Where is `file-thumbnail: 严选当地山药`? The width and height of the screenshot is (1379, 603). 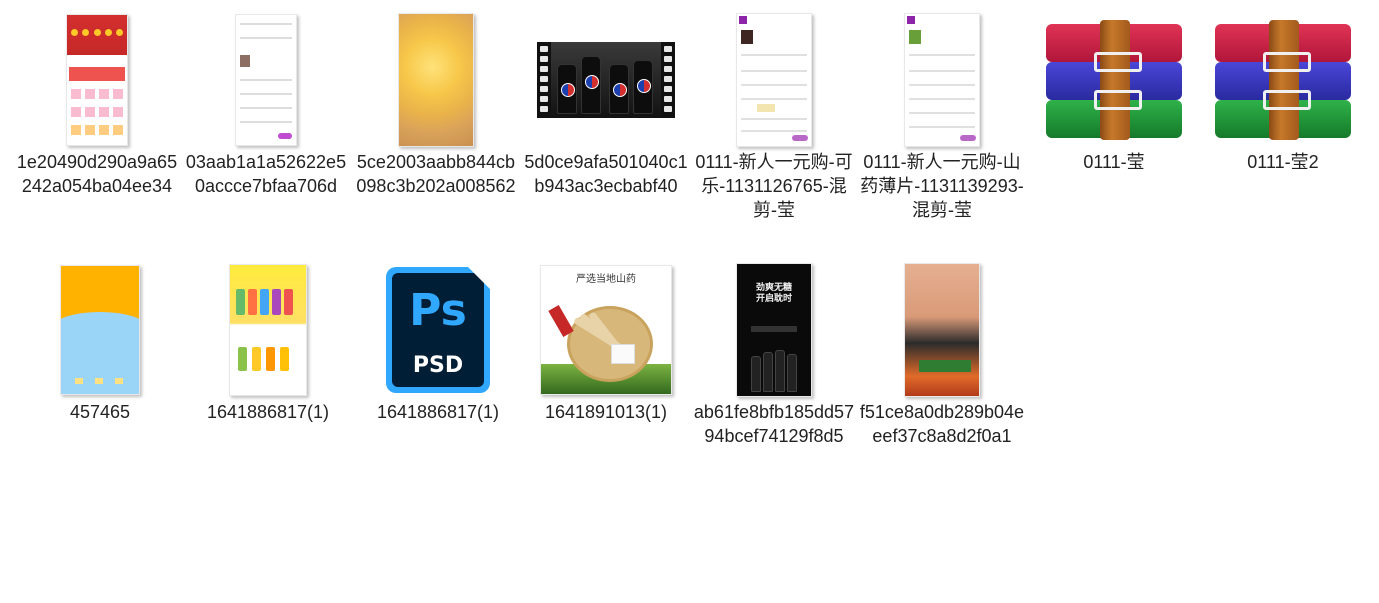
file-thumbnail: 严选当地山药 is located at coordinates (606, 330).